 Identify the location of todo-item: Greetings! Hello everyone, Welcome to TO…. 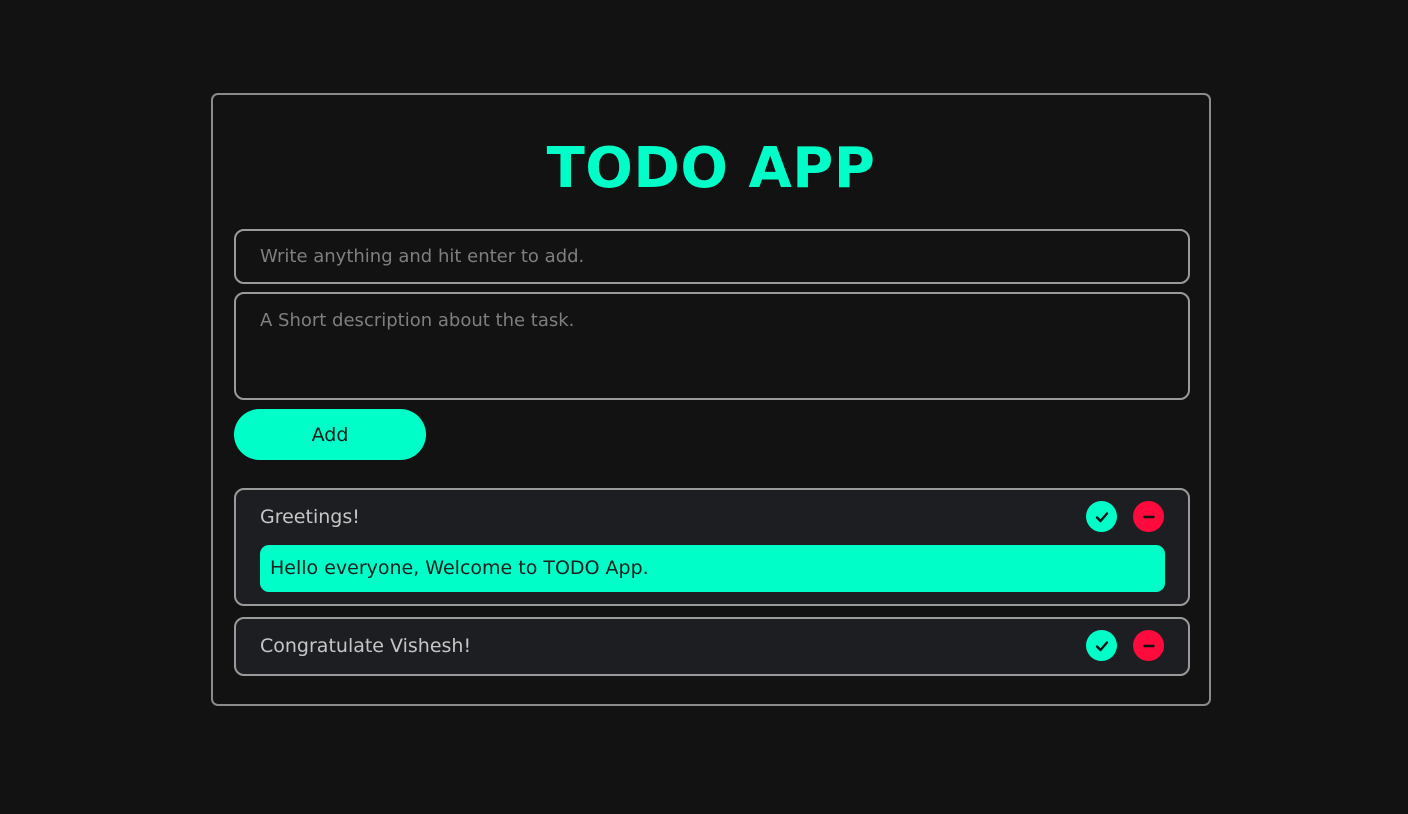
(712, 547).